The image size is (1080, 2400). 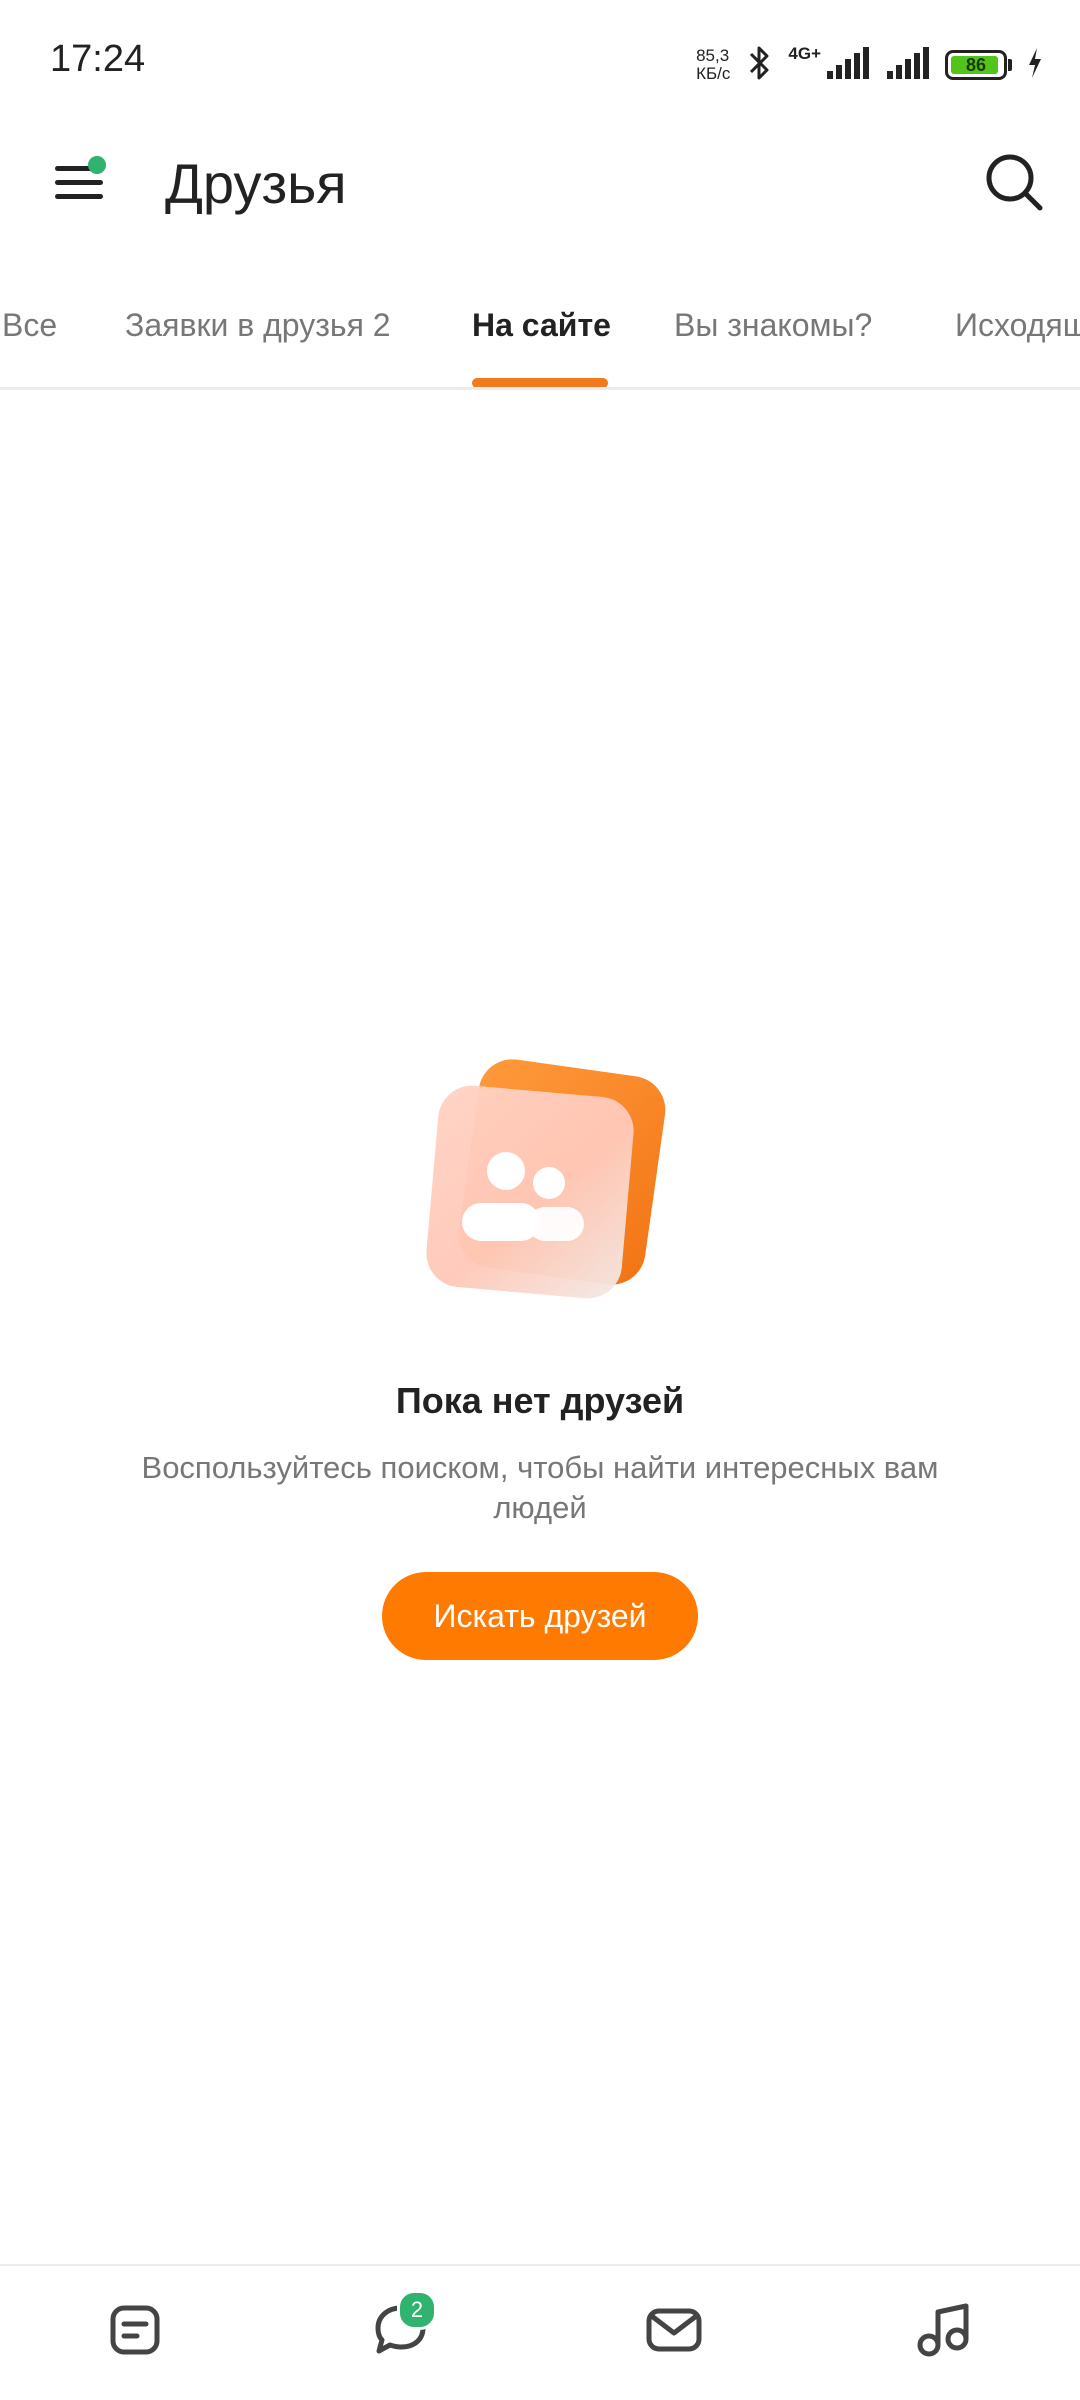 I want to click on status-bar: 17:24 85,3 КБ/с 4G+ 86, so click(x=540, y=60).